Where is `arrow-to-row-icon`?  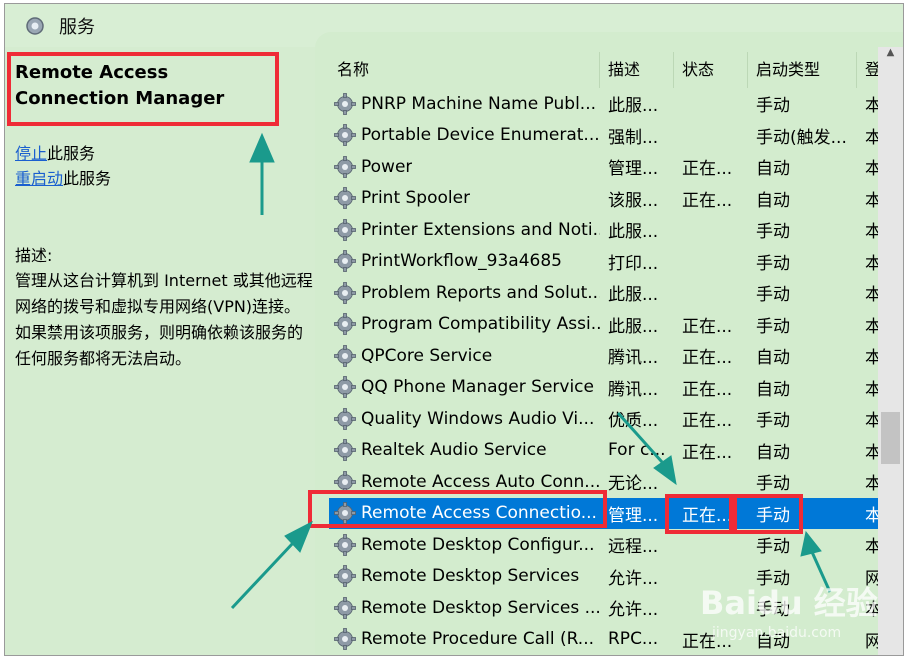
arrow-to-row-icon is located at coordinates (262, 575).